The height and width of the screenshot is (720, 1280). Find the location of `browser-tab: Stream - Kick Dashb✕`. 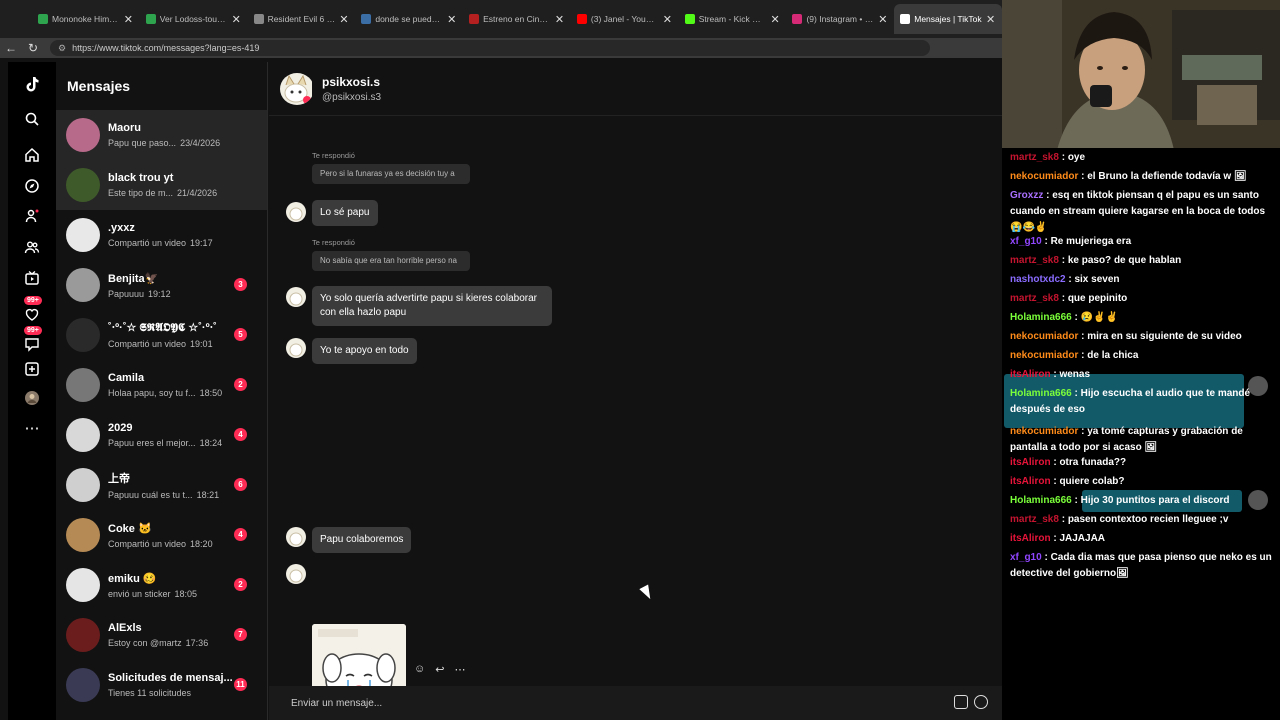

browser-tab: Stream - Kick Dashb✕ is located at coordinates (733, 19).